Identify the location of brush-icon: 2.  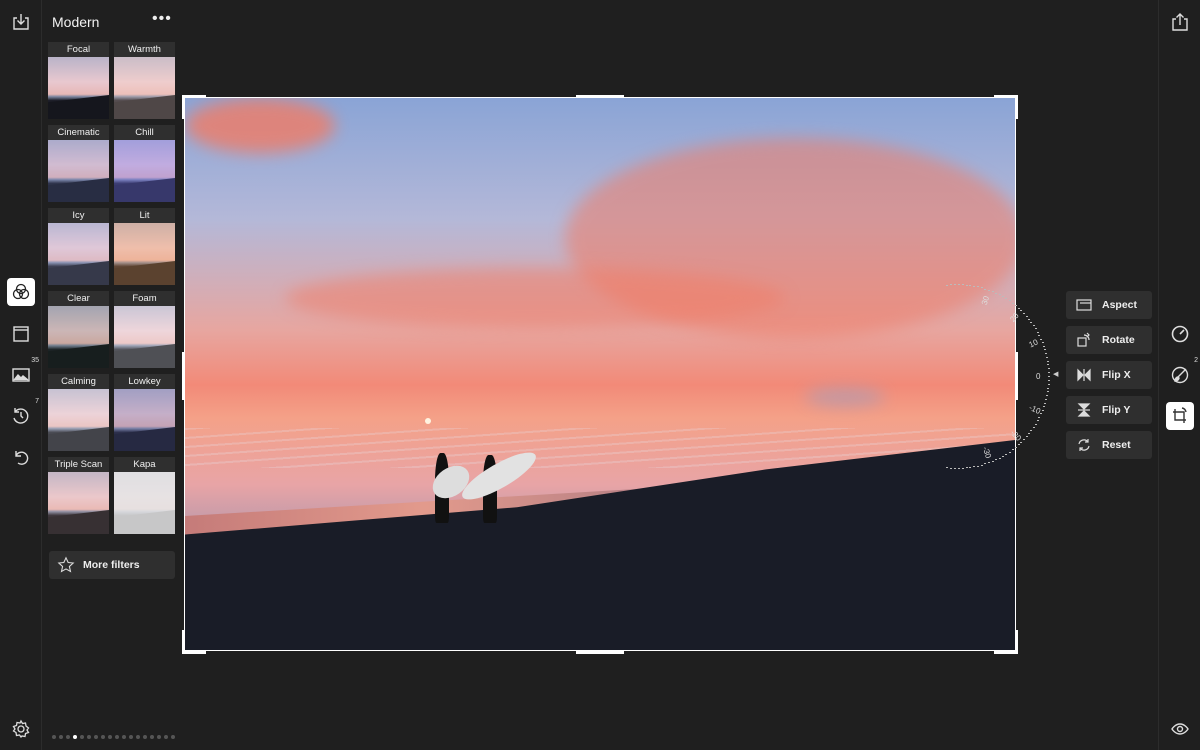
(1182, 373).